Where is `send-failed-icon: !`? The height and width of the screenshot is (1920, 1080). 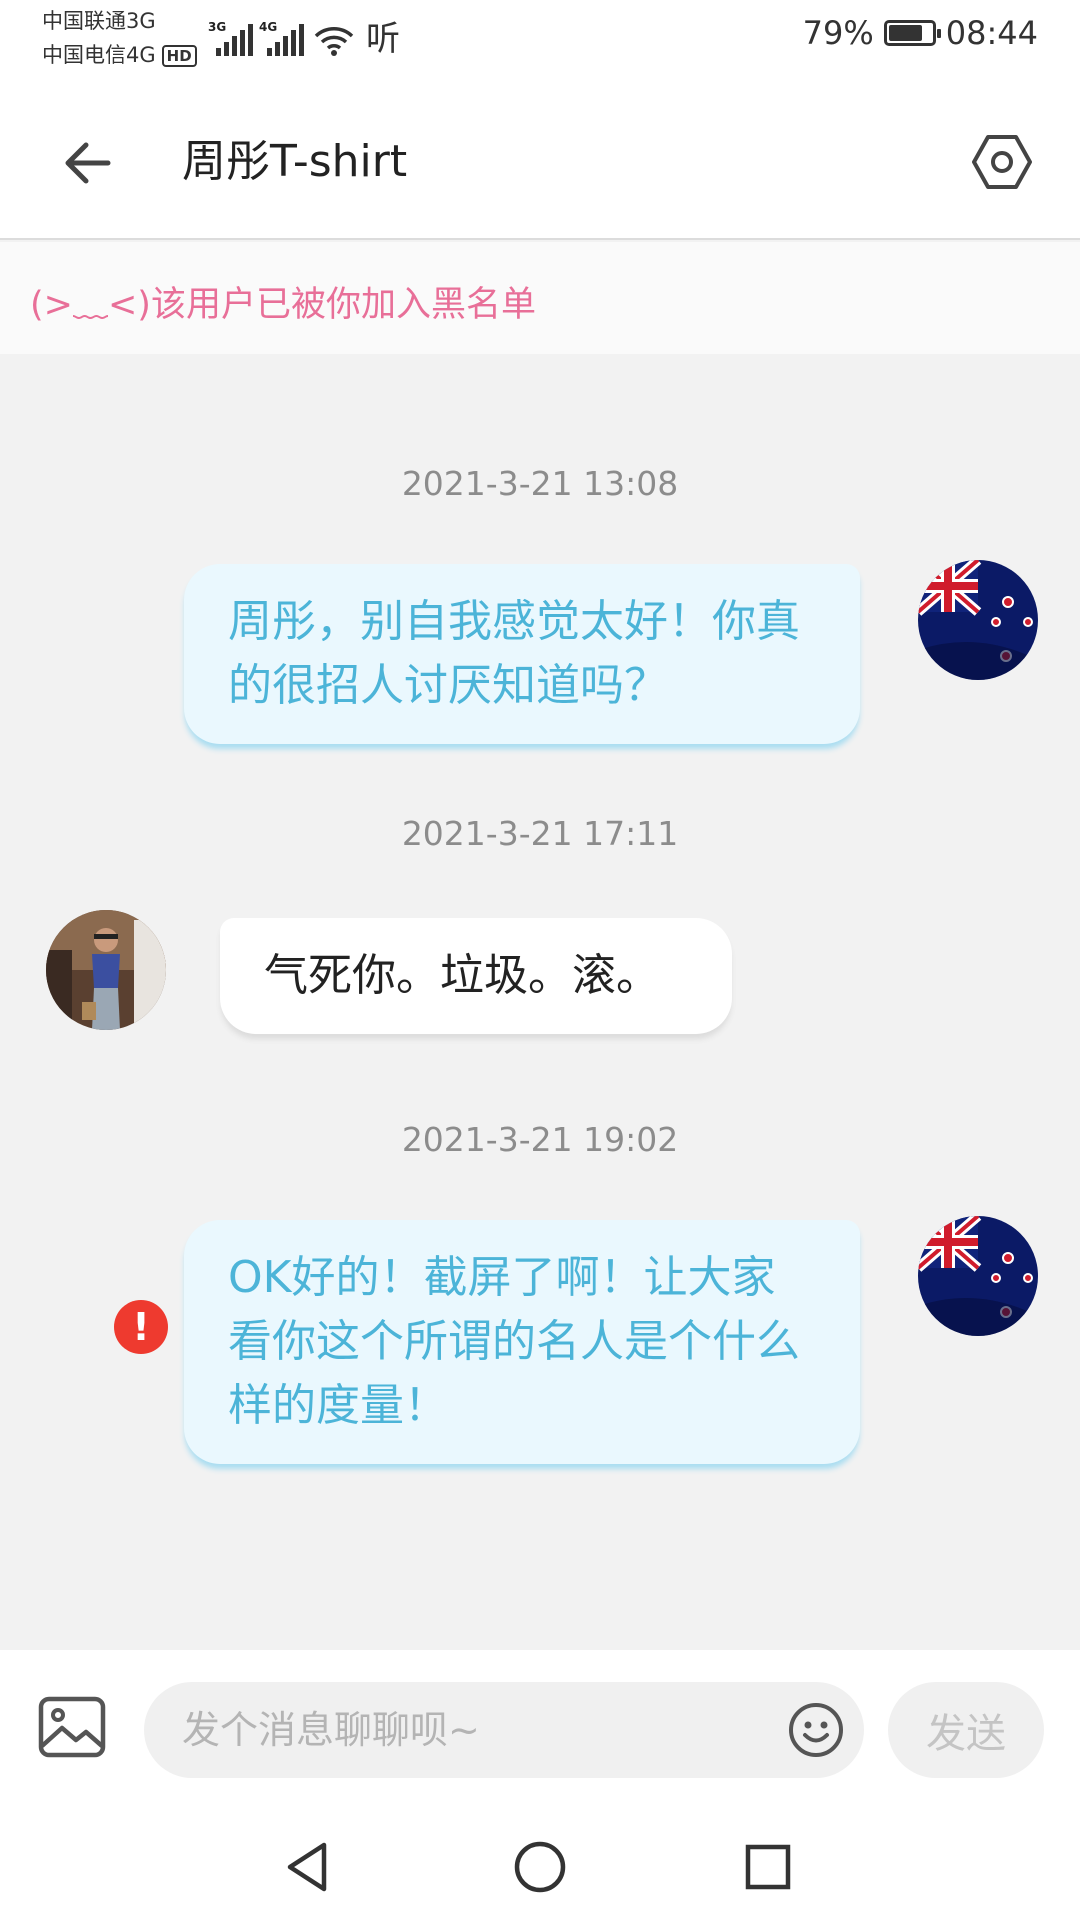 send-failed-icon: ! is located at coordinates (141, 1327).